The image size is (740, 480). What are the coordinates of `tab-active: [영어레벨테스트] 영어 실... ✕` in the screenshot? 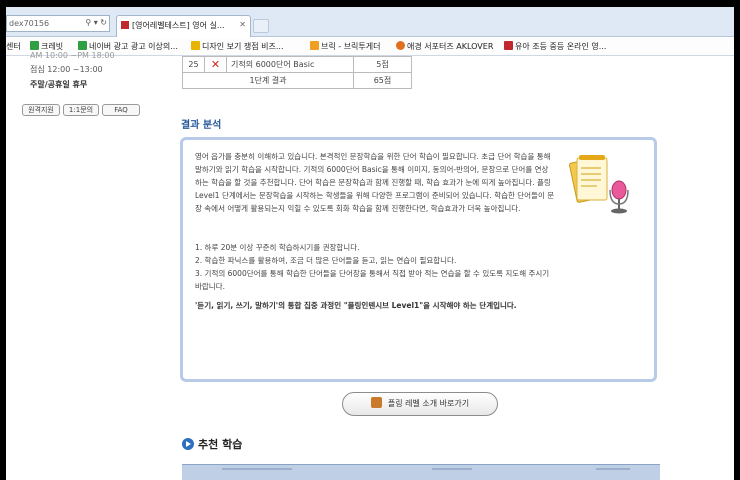 It's located at (183, 26).